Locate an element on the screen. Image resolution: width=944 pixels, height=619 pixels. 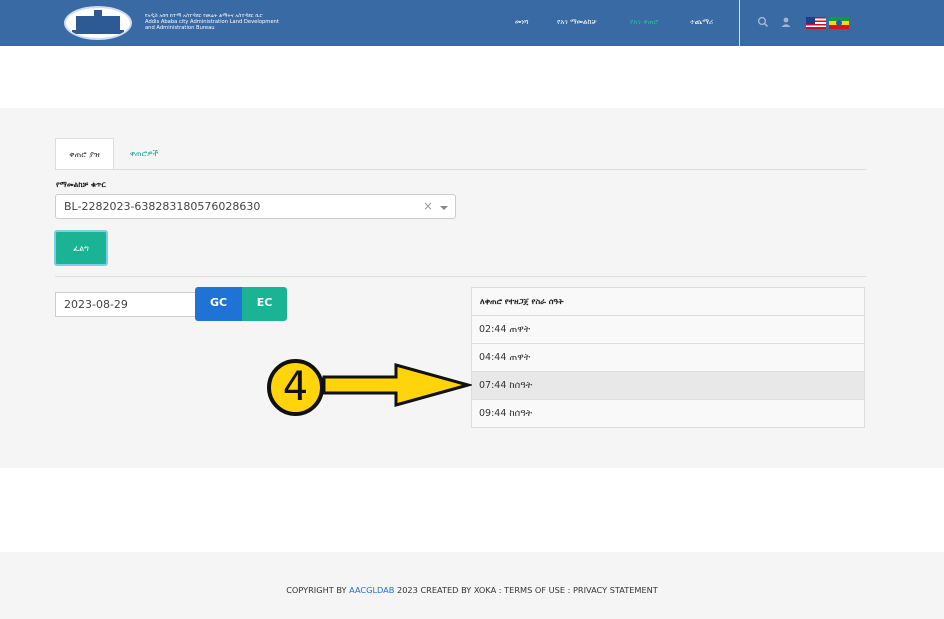
nav-separator is located at coordinates (739, 23).